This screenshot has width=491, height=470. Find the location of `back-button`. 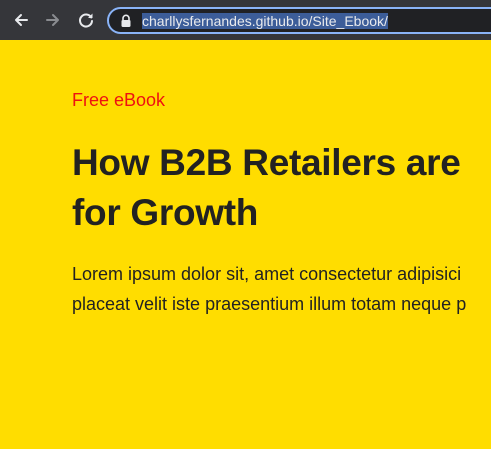

back-button is located at coordinates (21, 20).